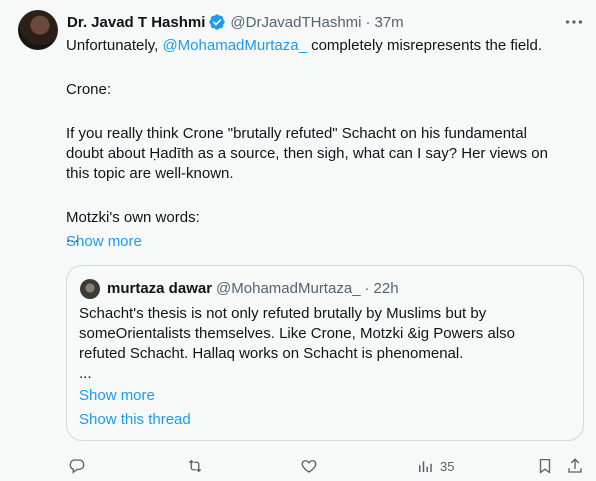 This screenshot has width=596, height=481. I want to click on tweet-line: Motzki's own words:, so click(133, 217).